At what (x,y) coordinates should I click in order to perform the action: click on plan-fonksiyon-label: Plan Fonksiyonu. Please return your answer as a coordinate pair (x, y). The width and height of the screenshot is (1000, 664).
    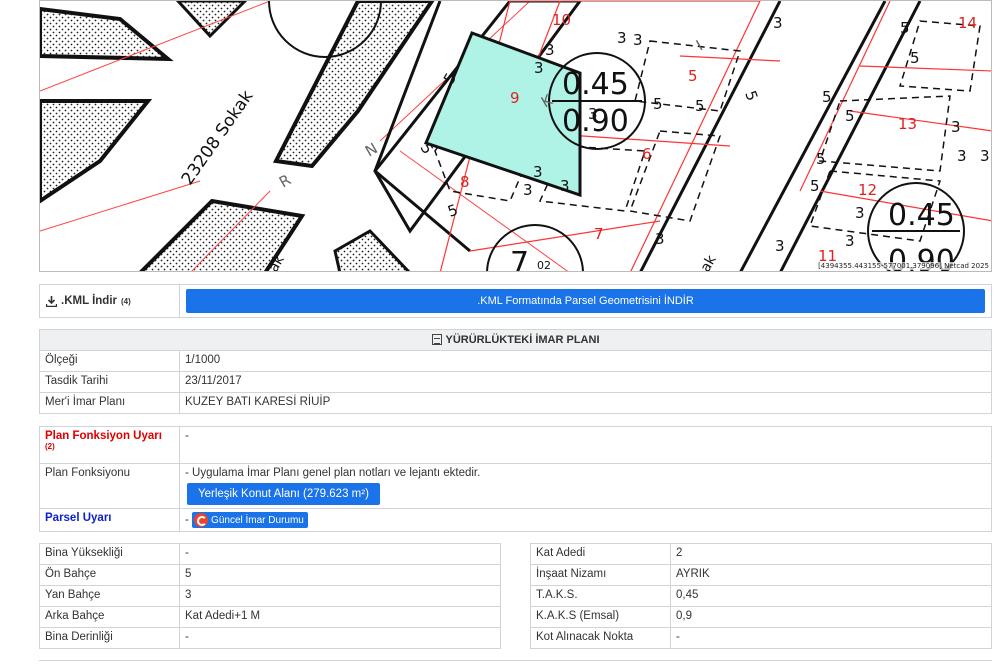
    Looking at the image, I should click on (109, 486).